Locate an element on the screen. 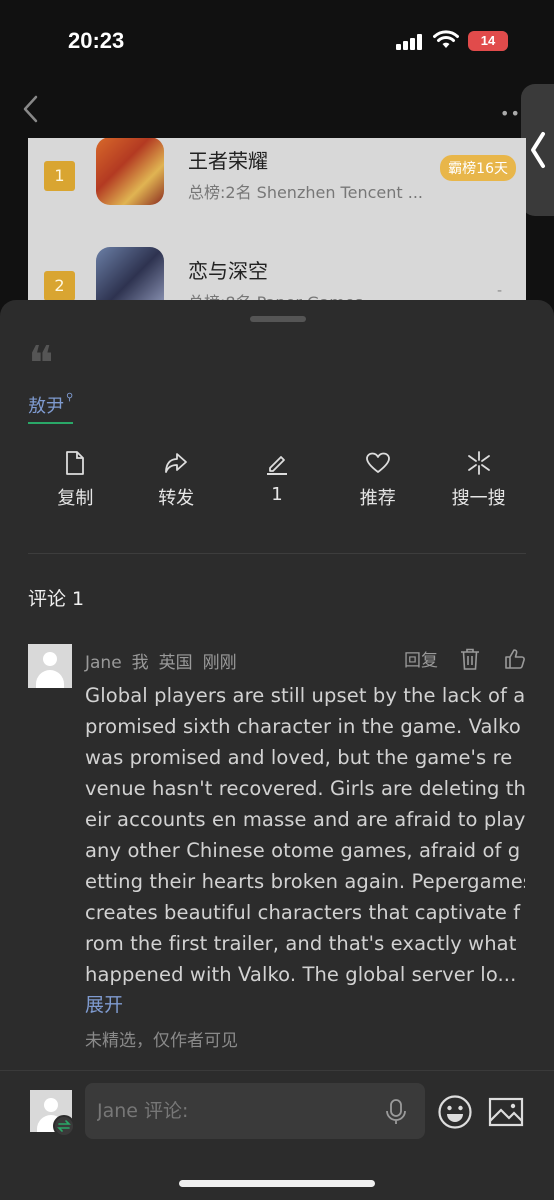 This screenshot has height=1200, width=554. copy-label: 复制 is located at coordinates (75, 498).